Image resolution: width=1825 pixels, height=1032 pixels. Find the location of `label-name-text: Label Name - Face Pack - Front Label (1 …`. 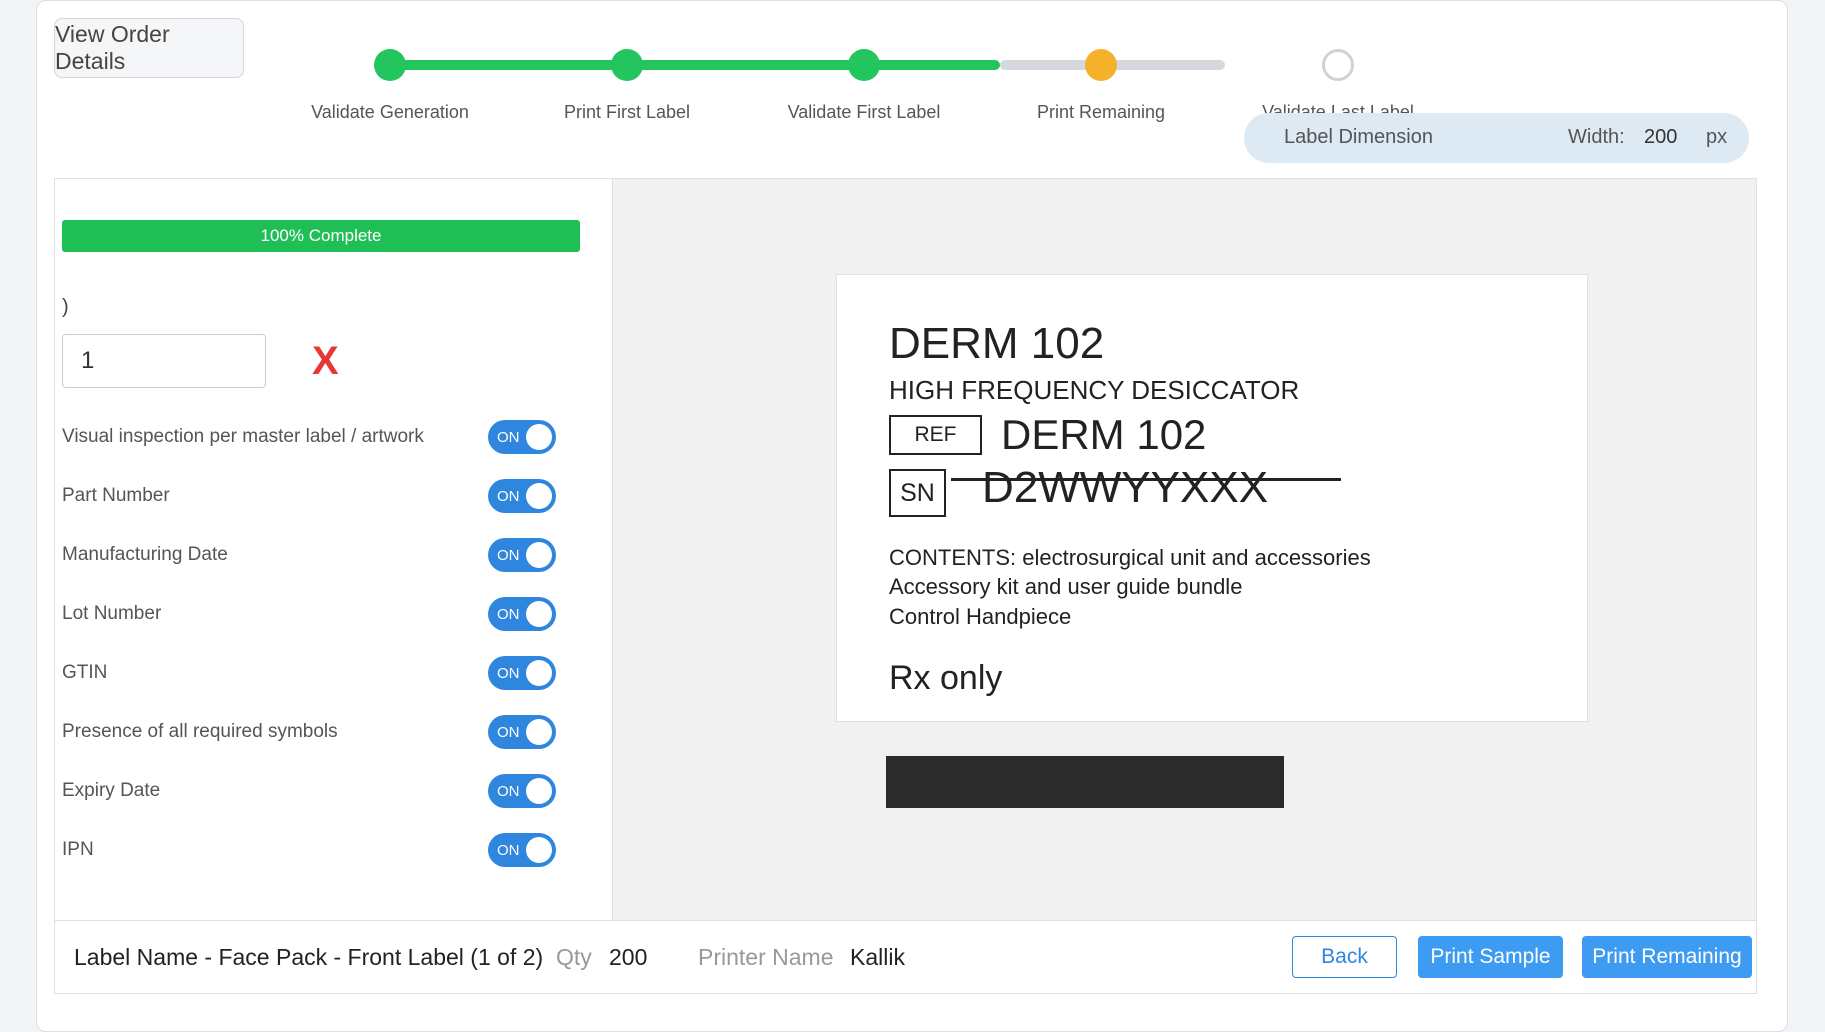

label-name-text: Label Name - Face Pack - Front Label (1 … is located at coordinates (309, 957).